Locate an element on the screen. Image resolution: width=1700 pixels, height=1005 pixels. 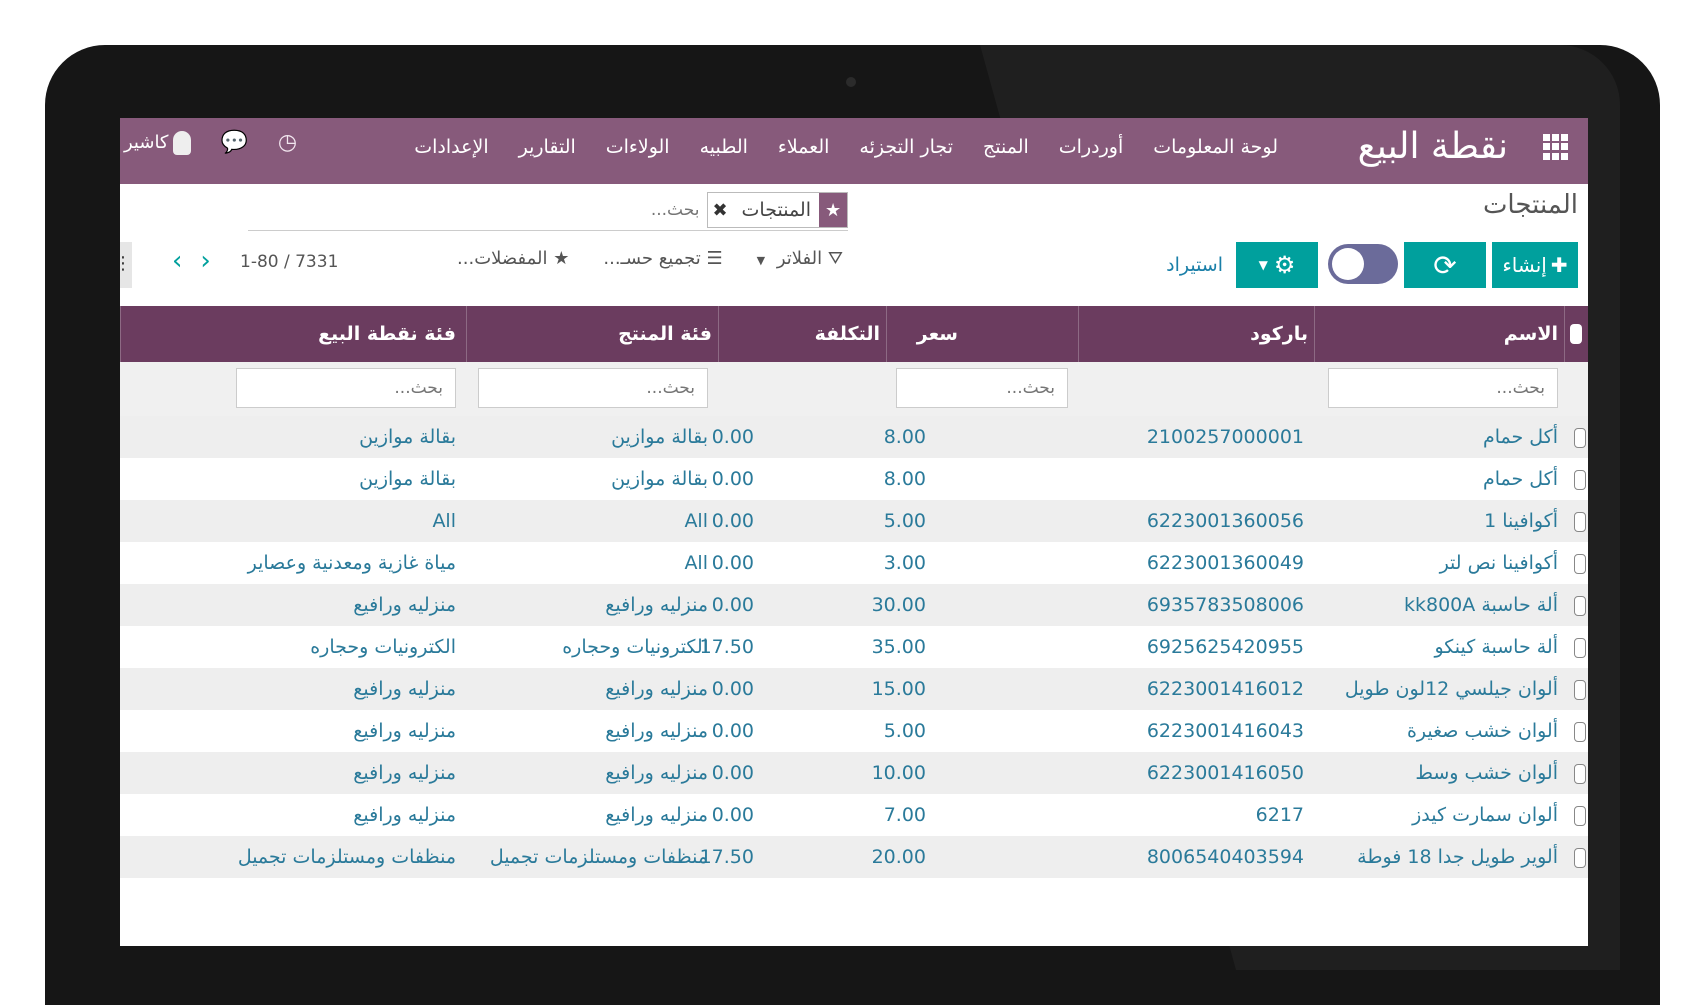
close-icon: ✖ is located at coordinates (720, 210).